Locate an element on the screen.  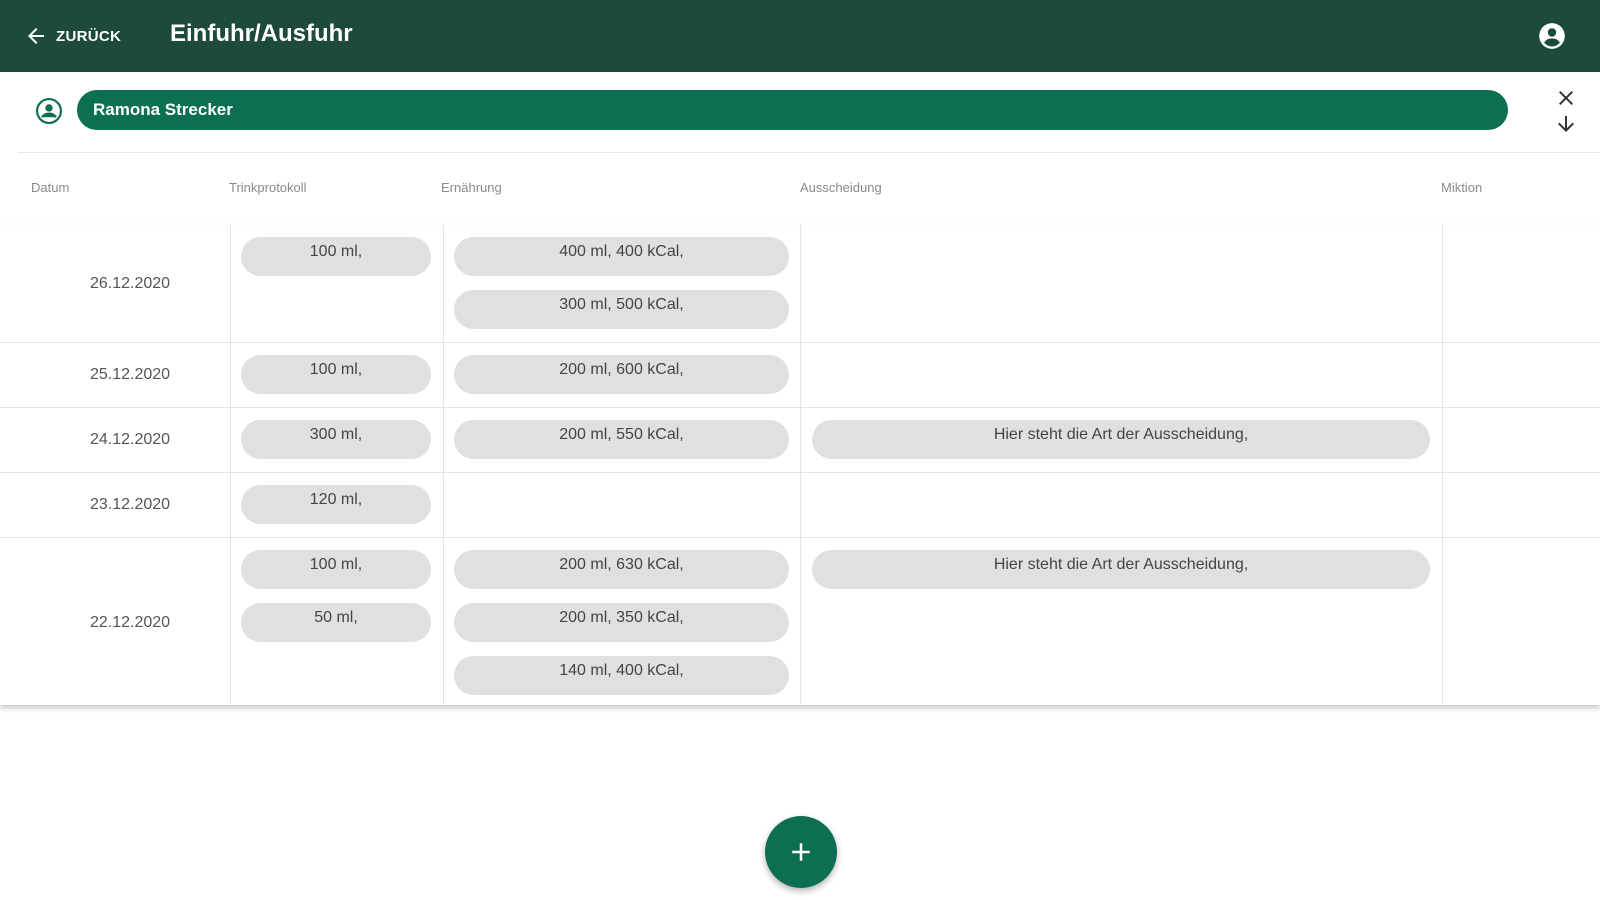
ernaehrung-chip: 200 ml, 630 kCal, is located at coordinates (621, 569).